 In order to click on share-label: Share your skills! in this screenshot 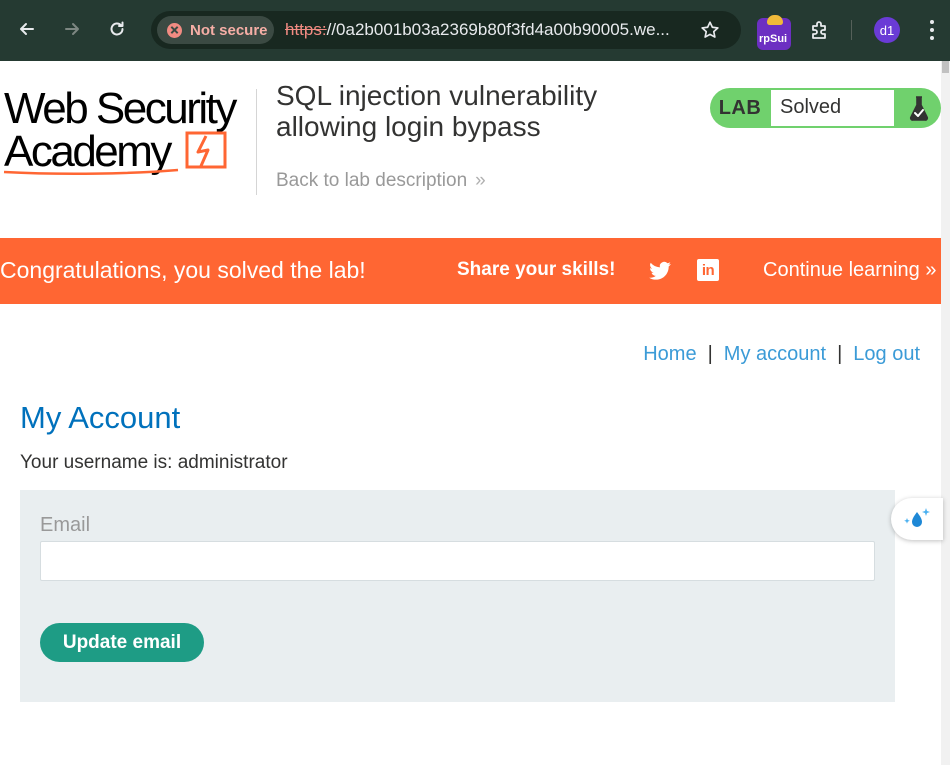, I will do `click(536, 269)`.